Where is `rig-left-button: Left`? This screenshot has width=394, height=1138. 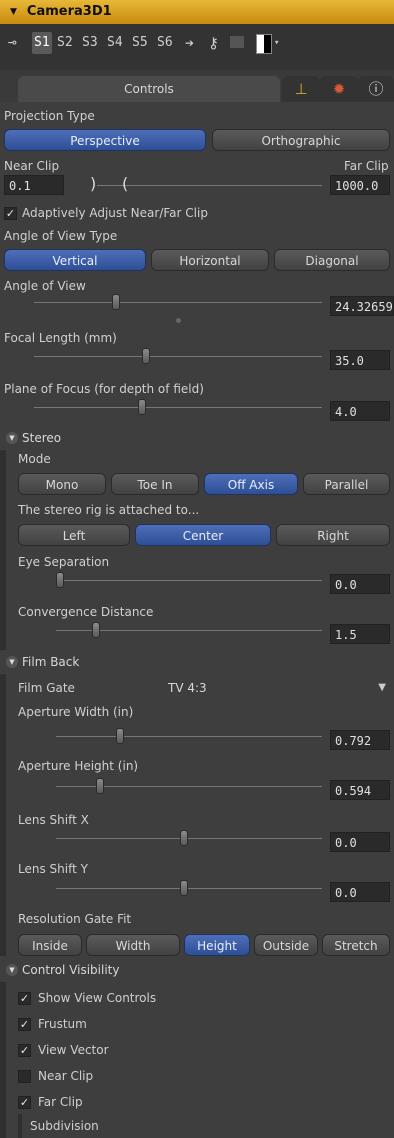
rig-left-button: Left is located at coordinates (74, 535).